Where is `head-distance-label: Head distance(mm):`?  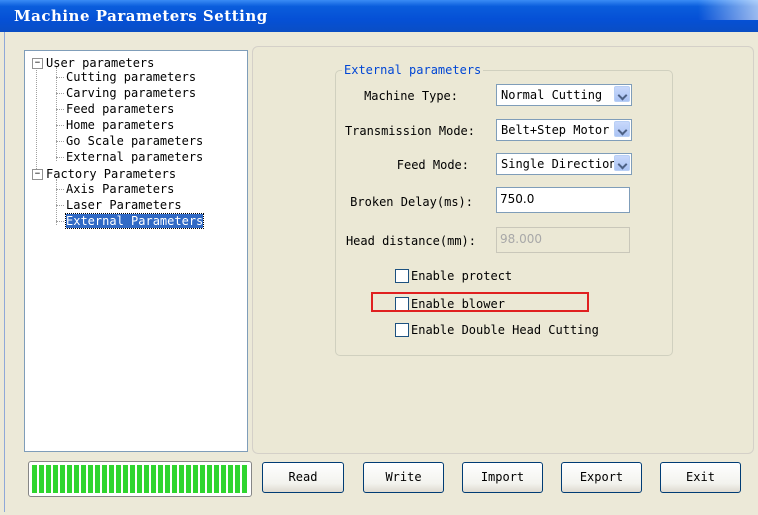 head-distance-label: Head distance(mm): is located at coordinates (410, 241).